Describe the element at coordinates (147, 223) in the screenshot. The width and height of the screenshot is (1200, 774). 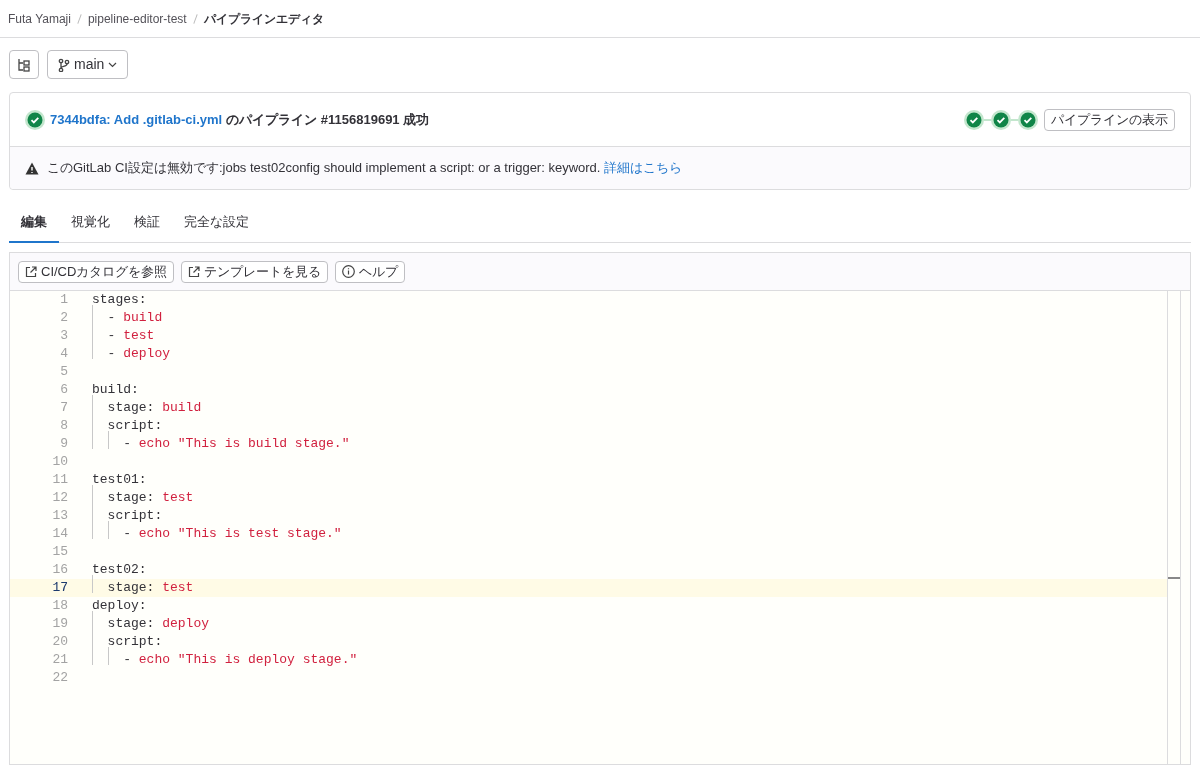
I see `tab: 検証` at that location.